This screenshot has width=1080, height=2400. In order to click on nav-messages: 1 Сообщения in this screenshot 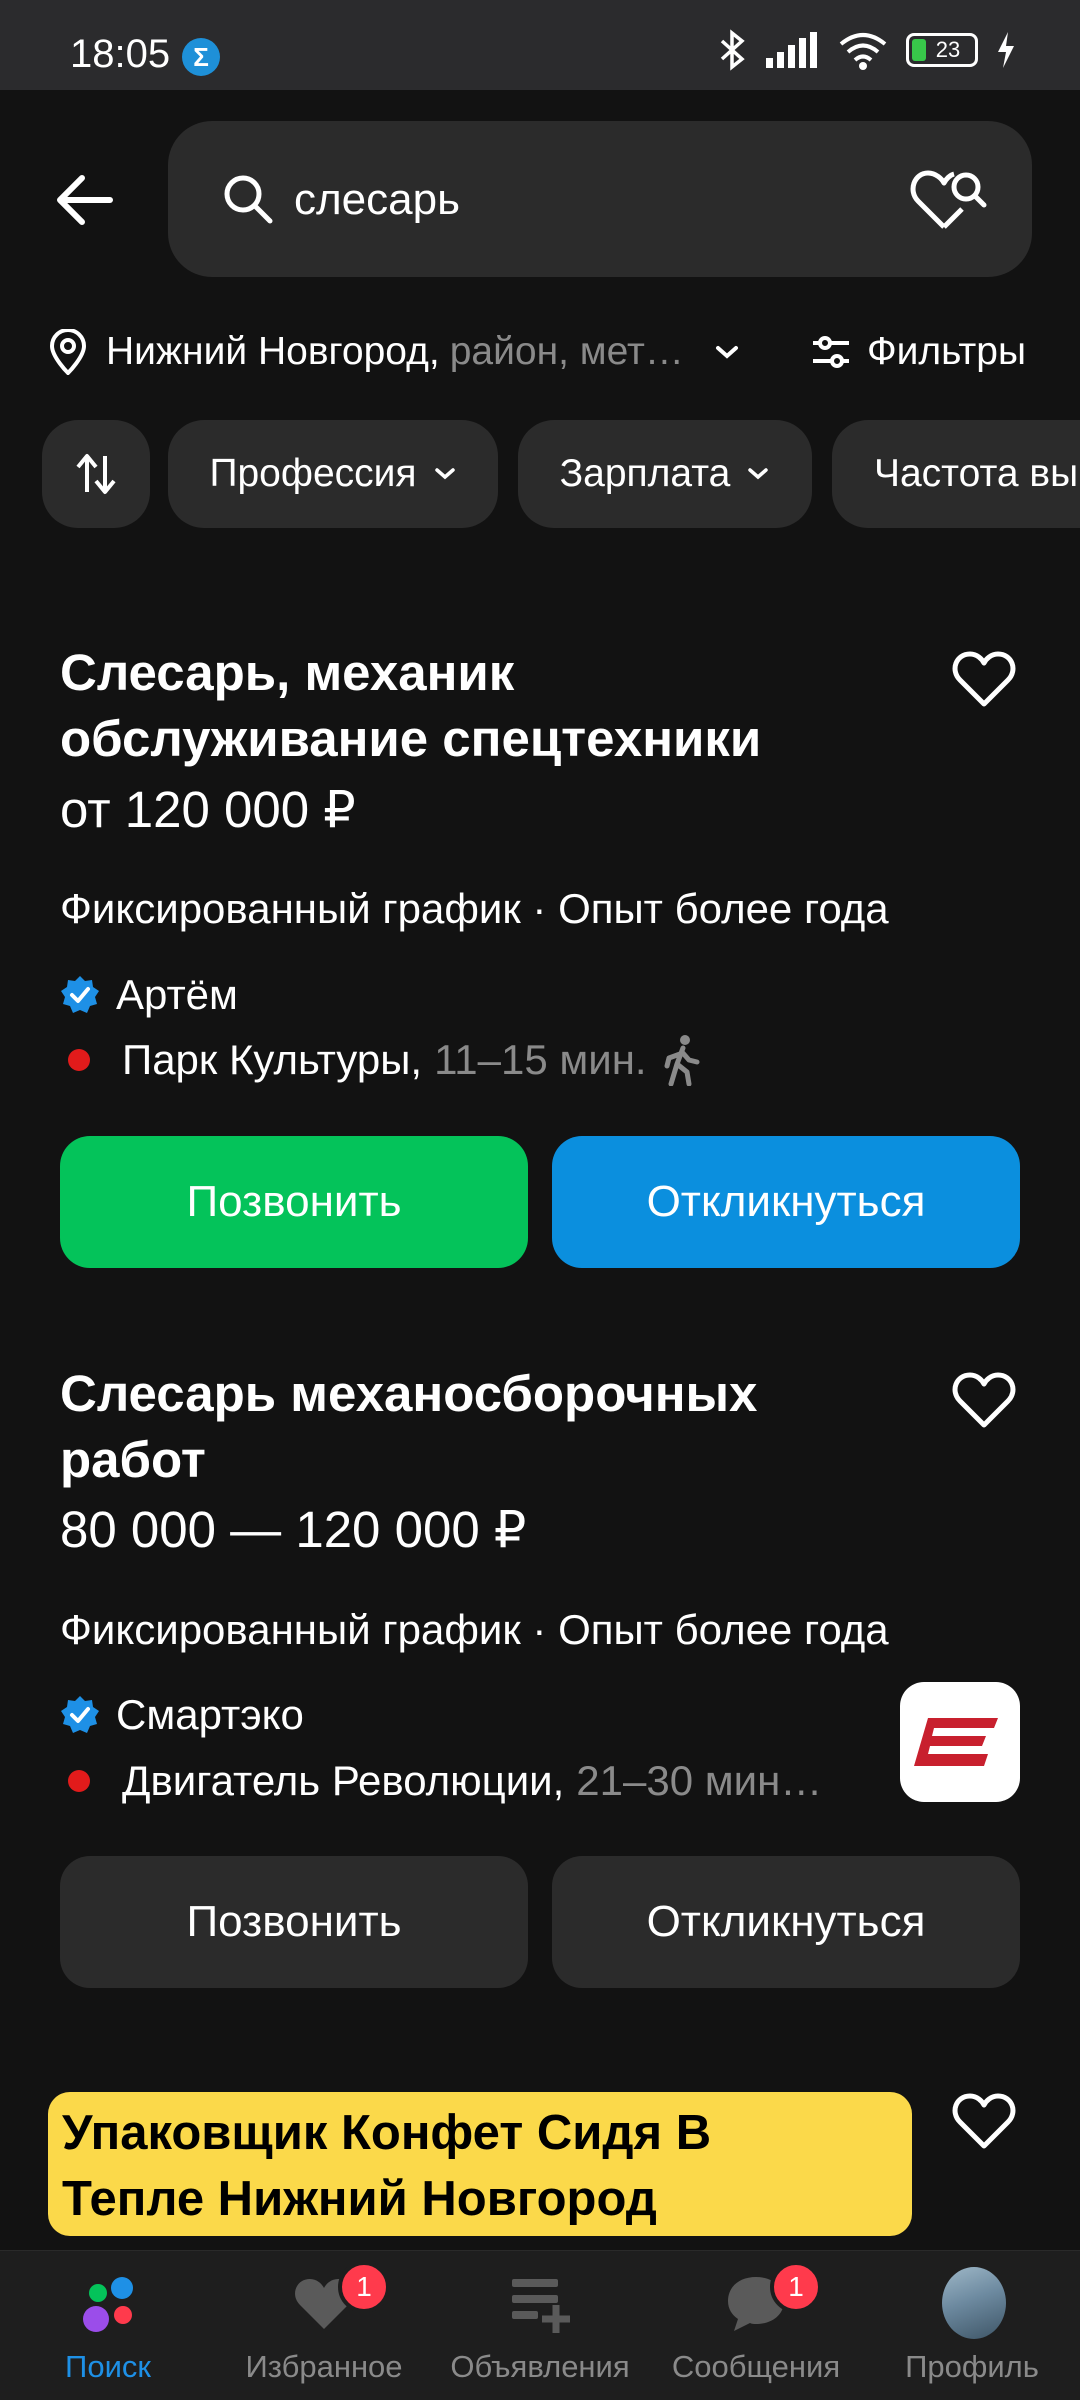, I will do `click(756, 2325)`.